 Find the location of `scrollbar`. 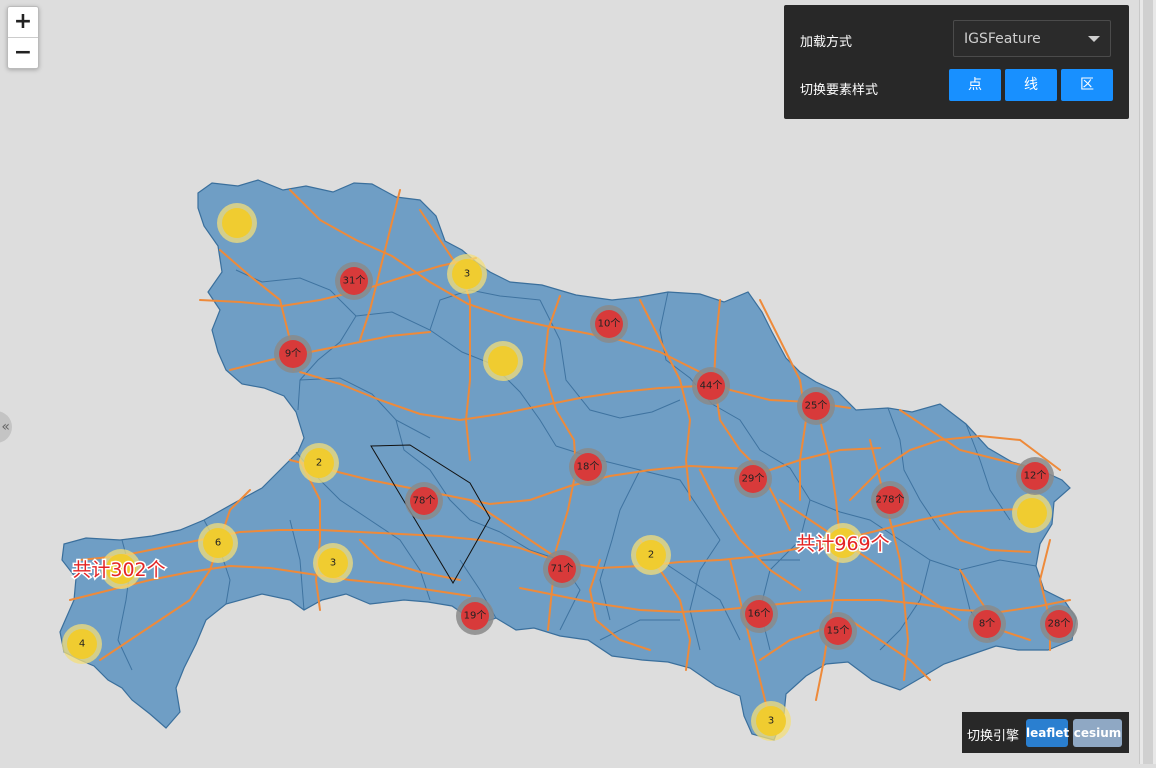

scrollbar is located at coordinates (1147, 382).